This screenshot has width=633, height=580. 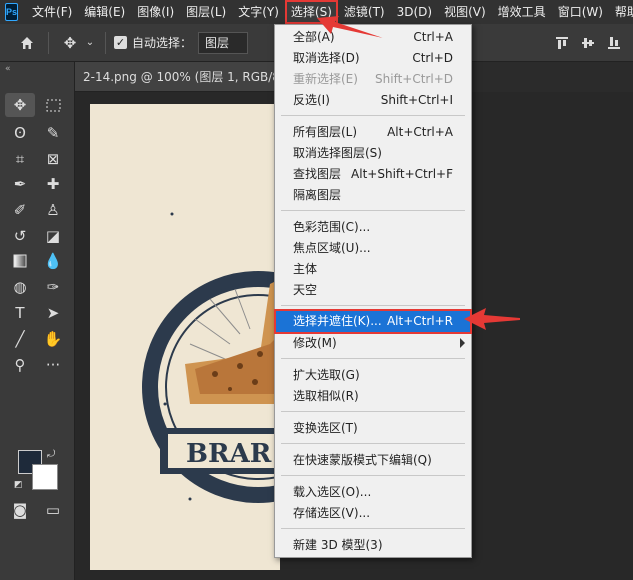 What do you see at coordinates (20, 261) in the screenshot?
I see `gradient-tool` at bounding box center [20, 261].